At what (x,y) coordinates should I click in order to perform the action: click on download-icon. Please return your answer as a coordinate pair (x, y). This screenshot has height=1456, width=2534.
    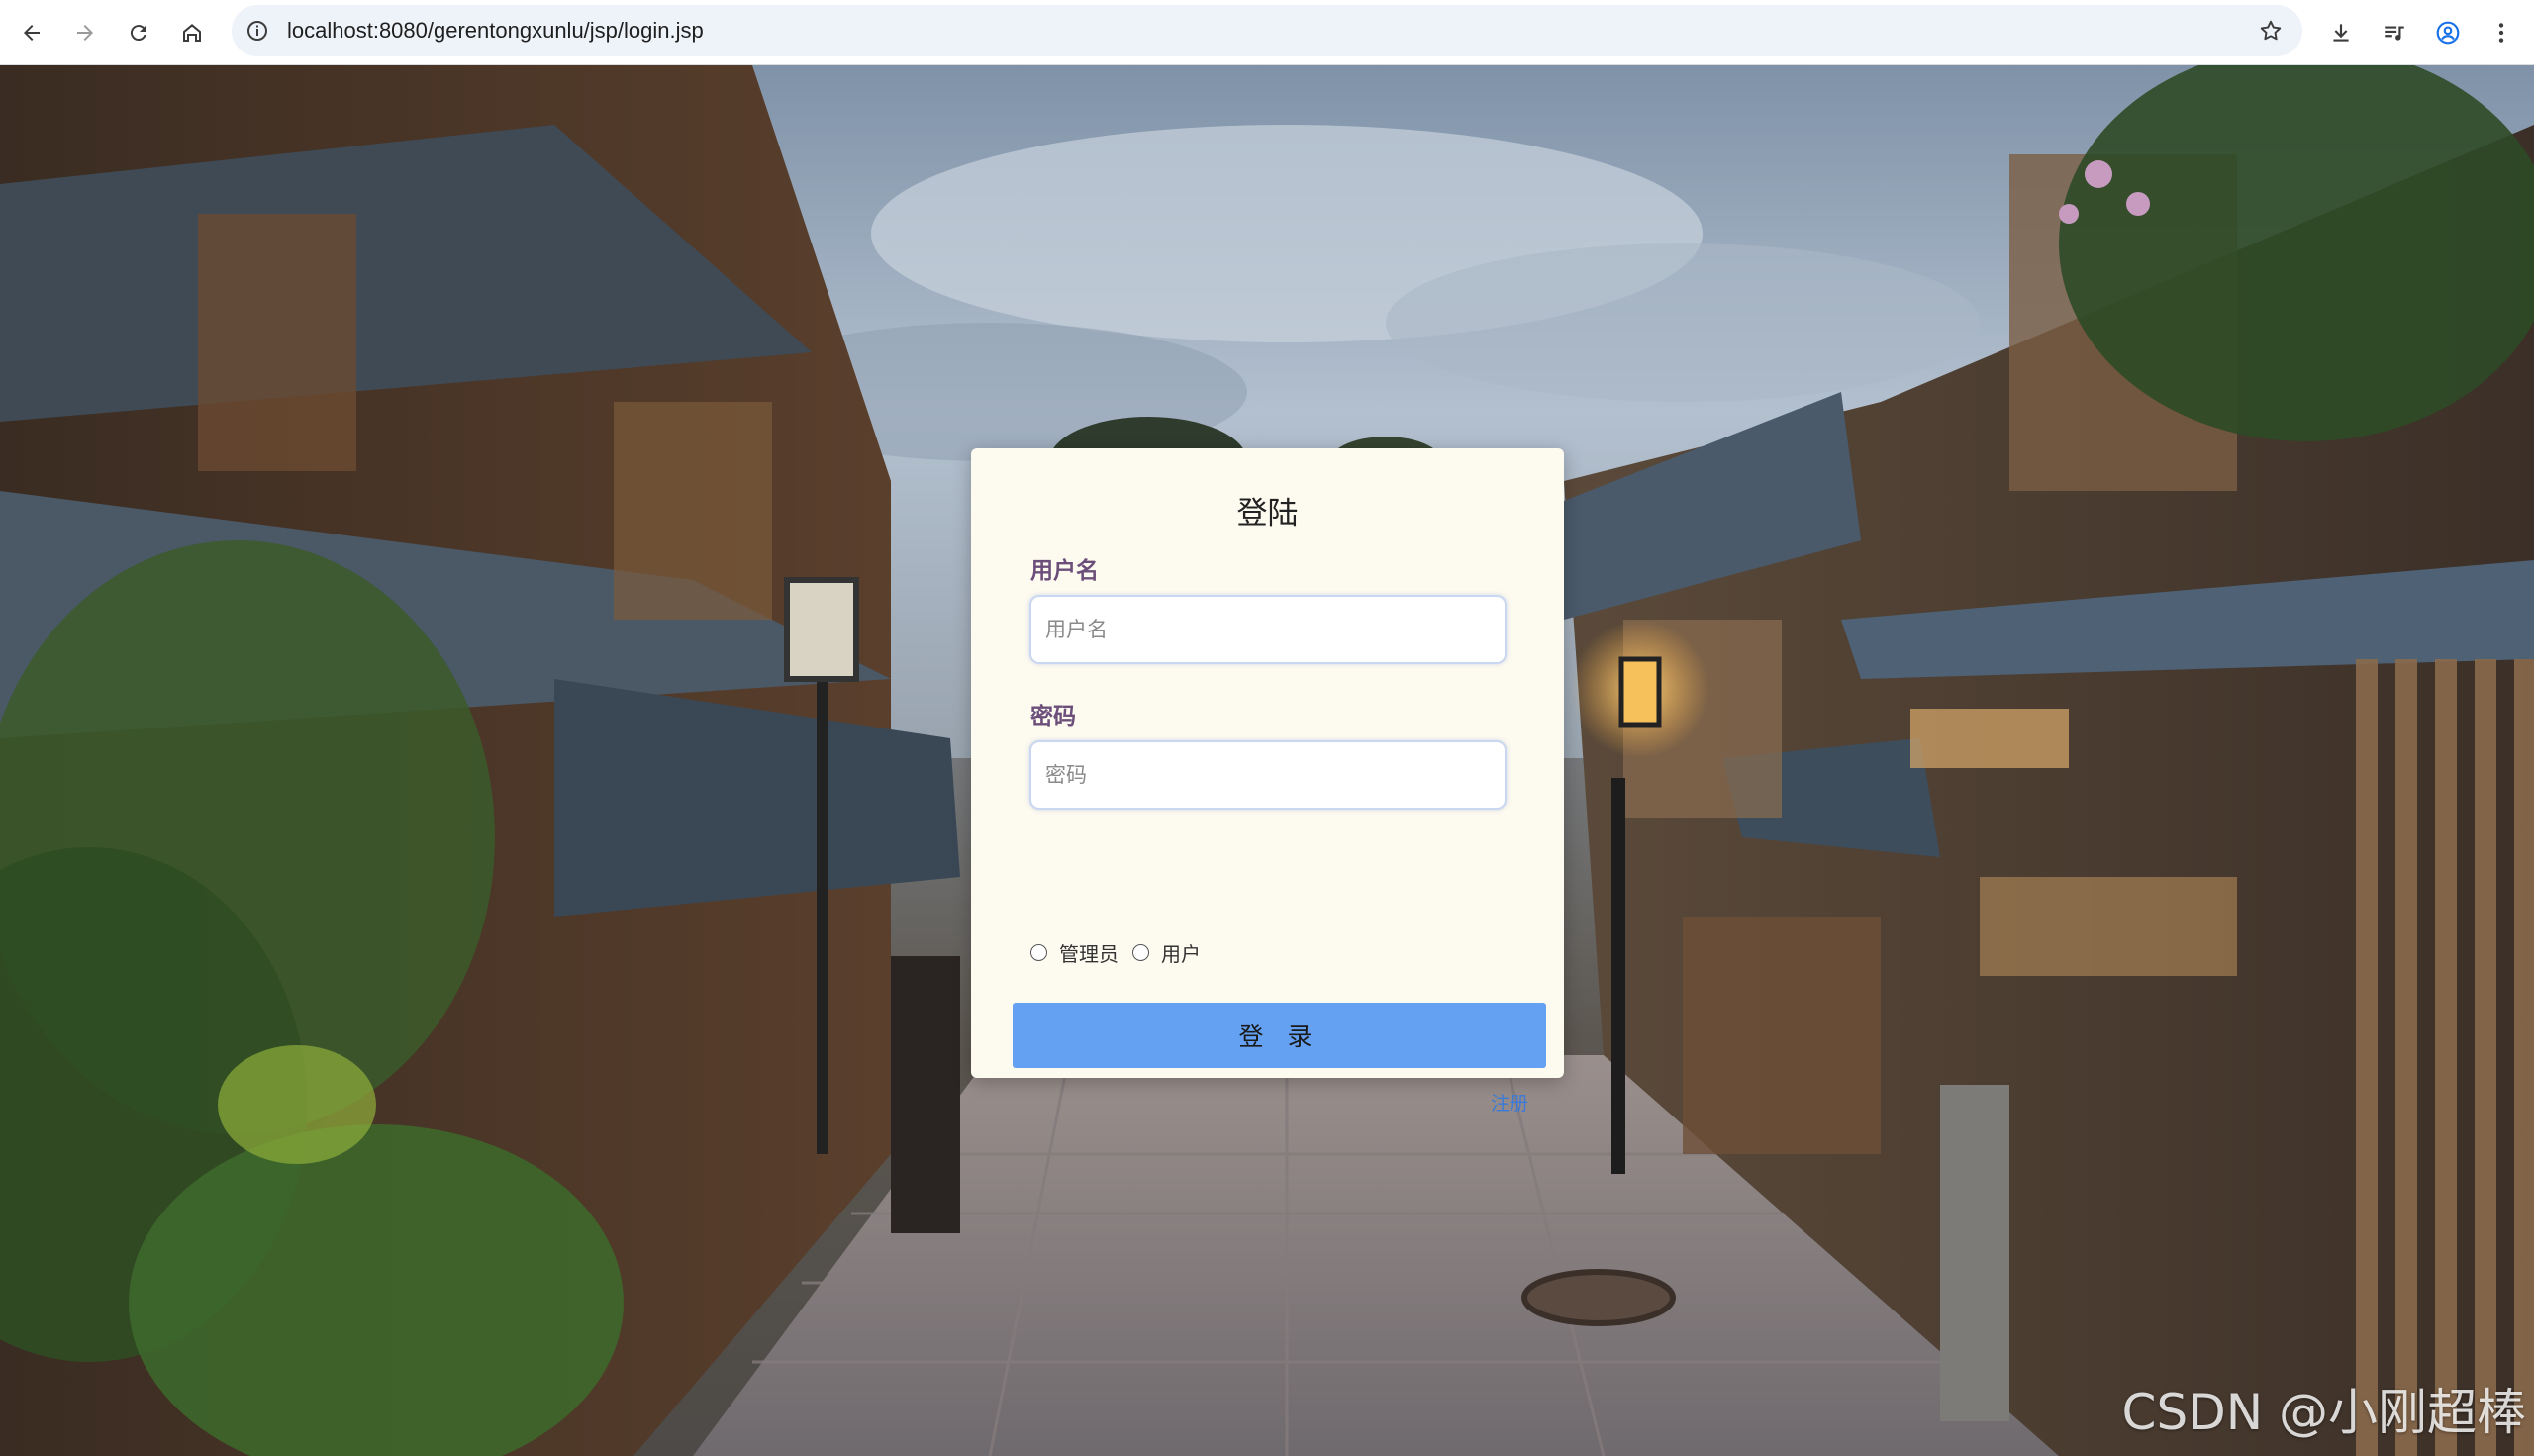
    Looking at the image, I should click on (2341, 33).